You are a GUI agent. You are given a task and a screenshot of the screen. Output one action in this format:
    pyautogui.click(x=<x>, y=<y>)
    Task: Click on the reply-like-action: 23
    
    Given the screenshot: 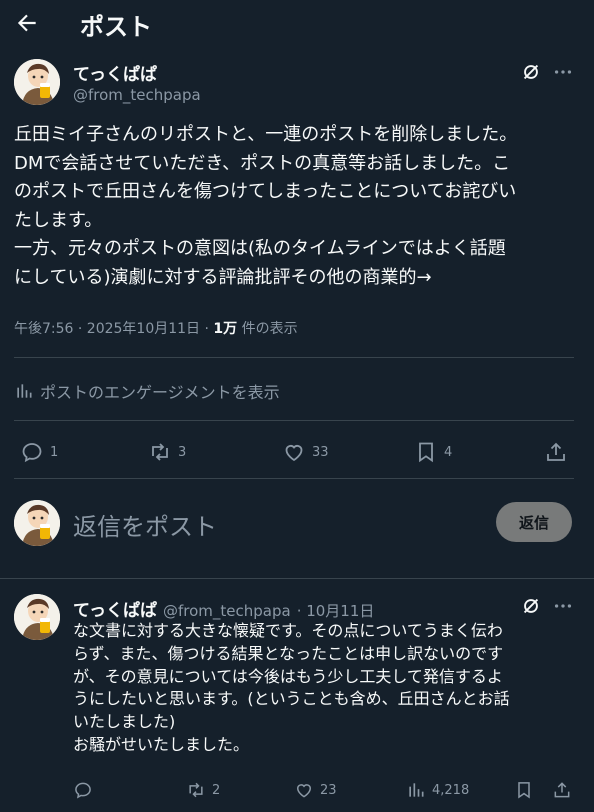 What is the action you would take?
    pyautogui.click(x=315, y=790)
    